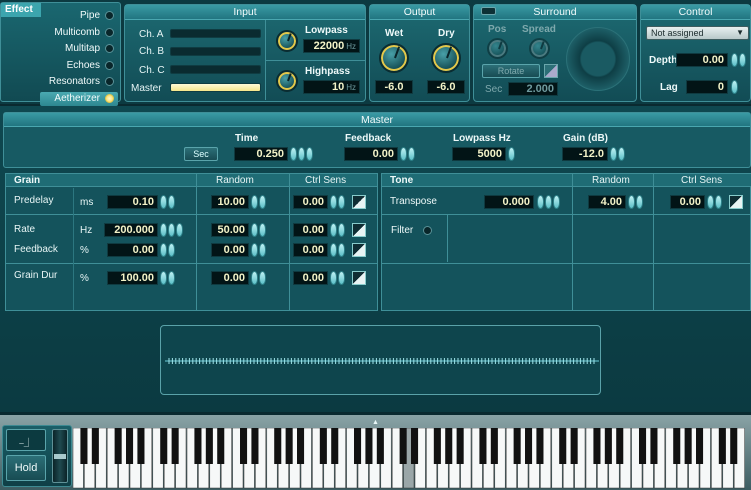 Image resolution: width=751 pixels, height=490 pixels. I want to click on grain-grain-dur-ctrl-spinner, so click(337, 278).